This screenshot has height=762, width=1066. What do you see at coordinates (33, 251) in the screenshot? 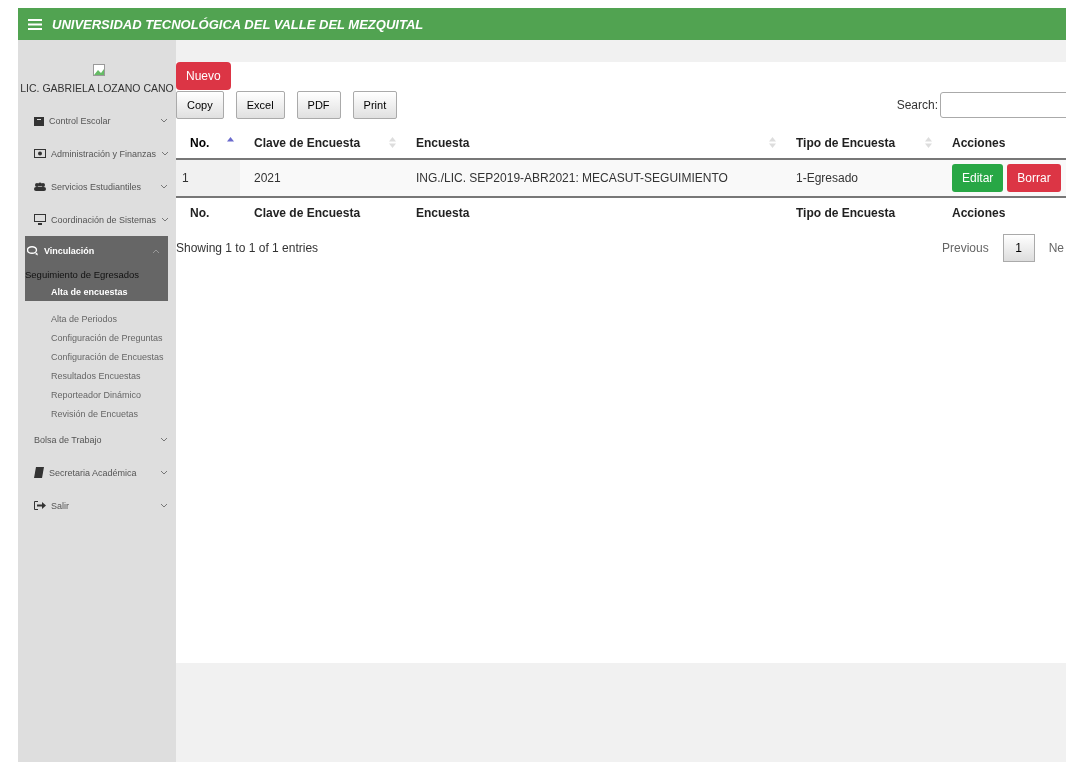
I see `comments-icon` at bounding box center [33, 251].